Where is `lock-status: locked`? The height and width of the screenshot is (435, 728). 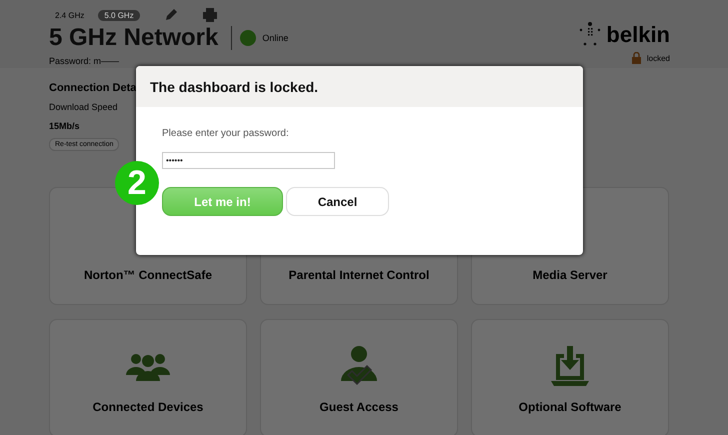
lock-status: locked is located at coordinates (658, 58).